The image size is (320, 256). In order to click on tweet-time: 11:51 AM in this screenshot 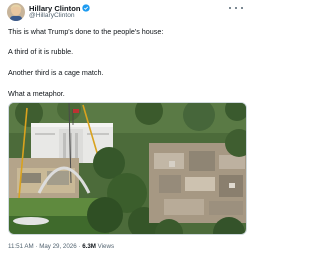, I will do `click(21, 246)`.